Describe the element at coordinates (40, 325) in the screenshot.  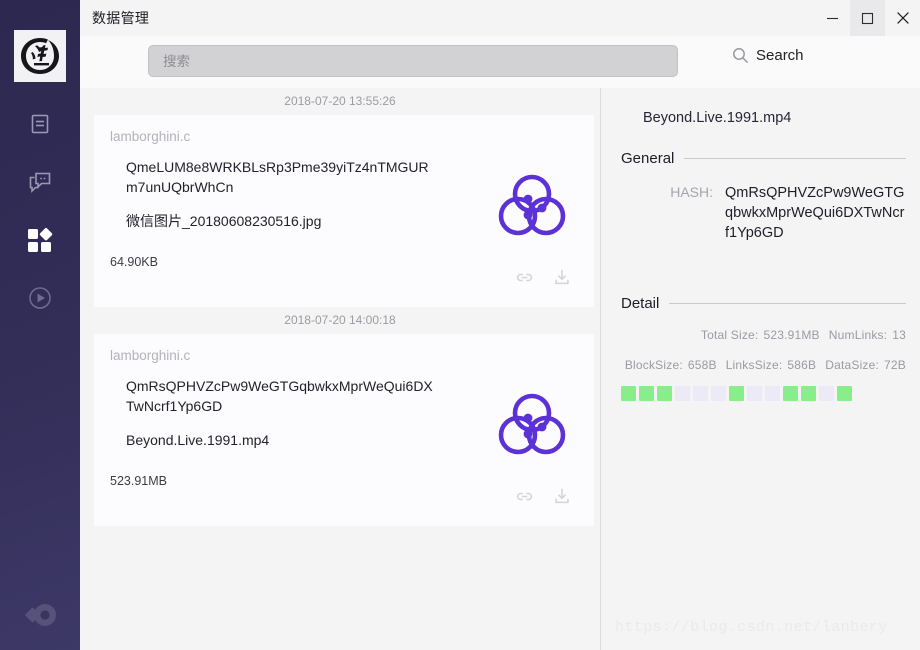
I see `sidebar` at that location.